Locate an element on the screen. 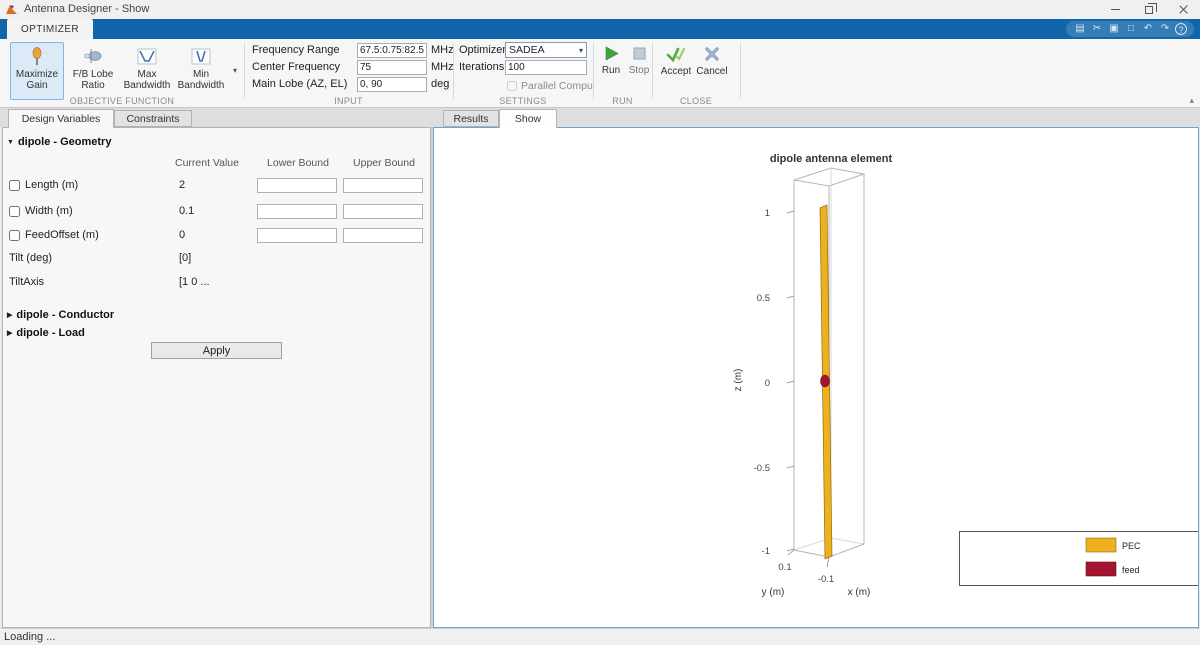 The image size is (1200, 645). feedoffset-label: FeedOffset (m) is located at coordinates (62, 235).